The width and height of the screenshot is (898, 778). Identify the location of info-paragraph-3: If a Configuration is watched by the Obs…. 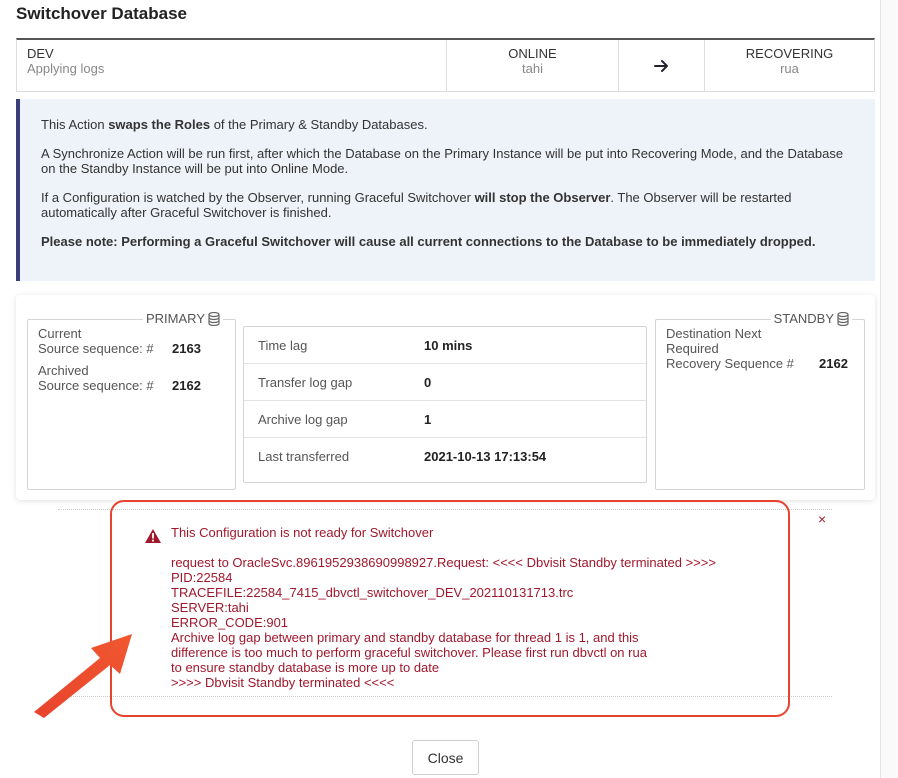
(446, 205).